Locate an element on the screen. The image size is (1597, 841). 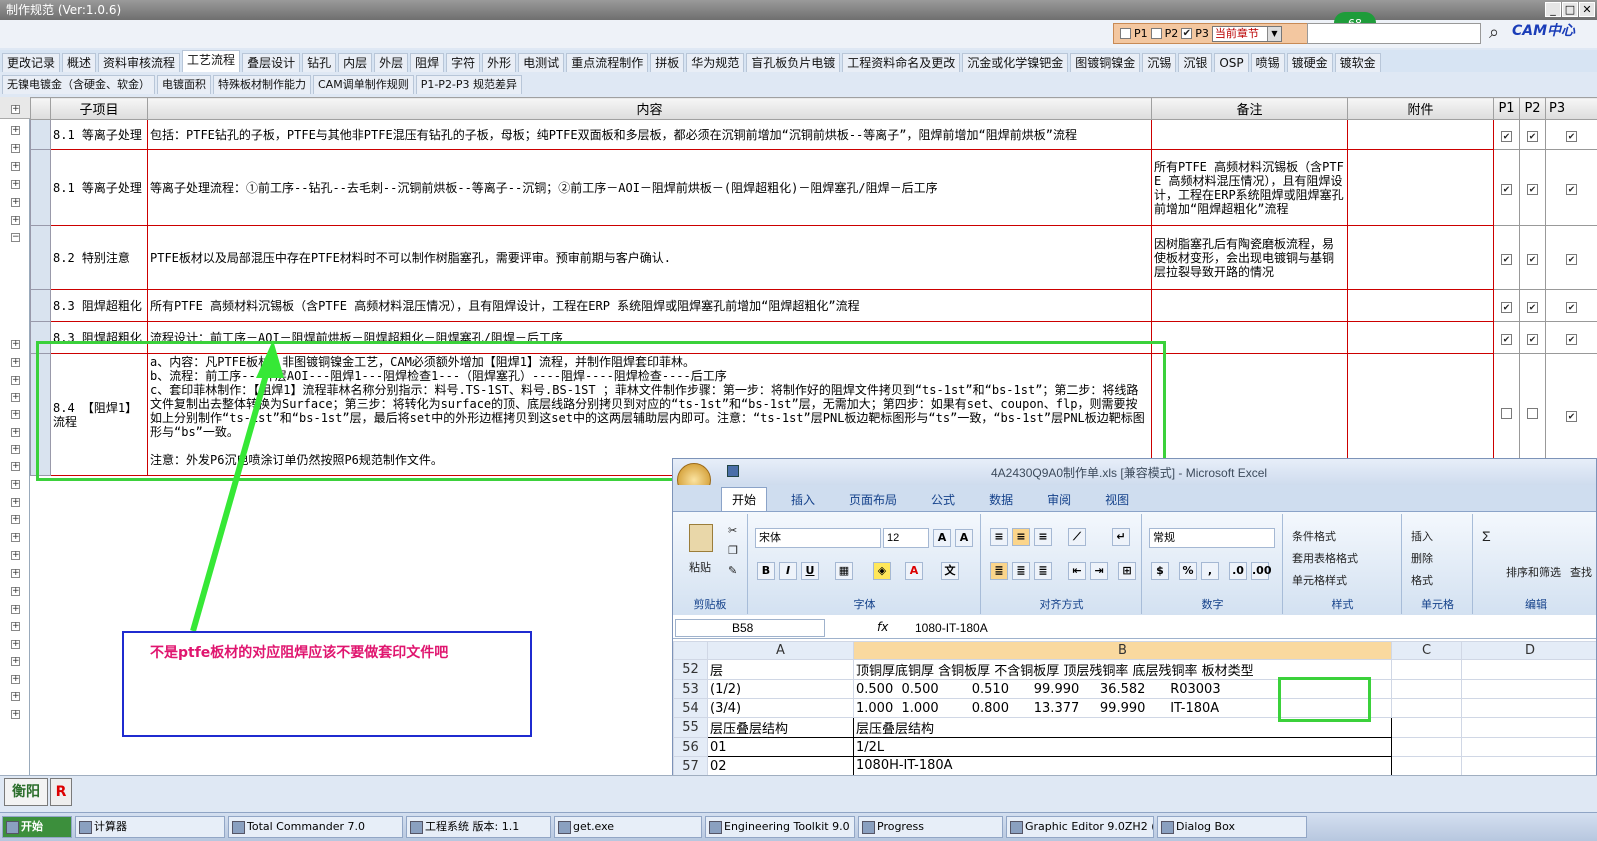
cell-attach is located at coordinates (1420, 134).